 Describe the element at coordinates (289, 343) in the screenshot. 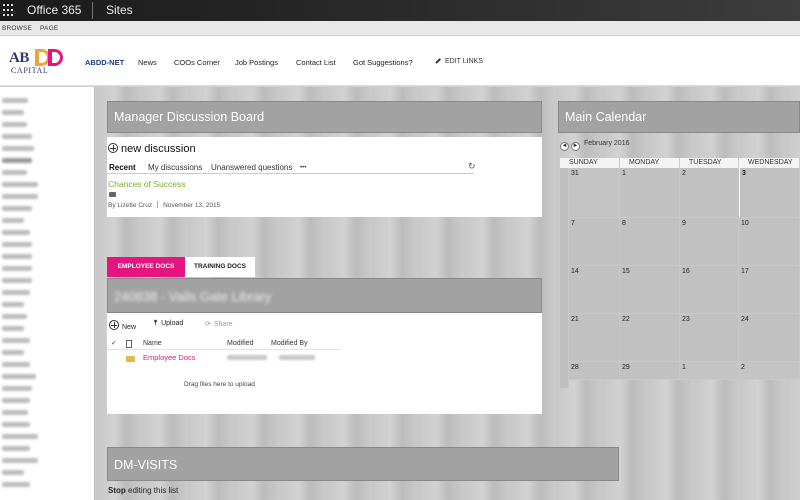

I see `column-header-modified-by: Modified By` at that location.